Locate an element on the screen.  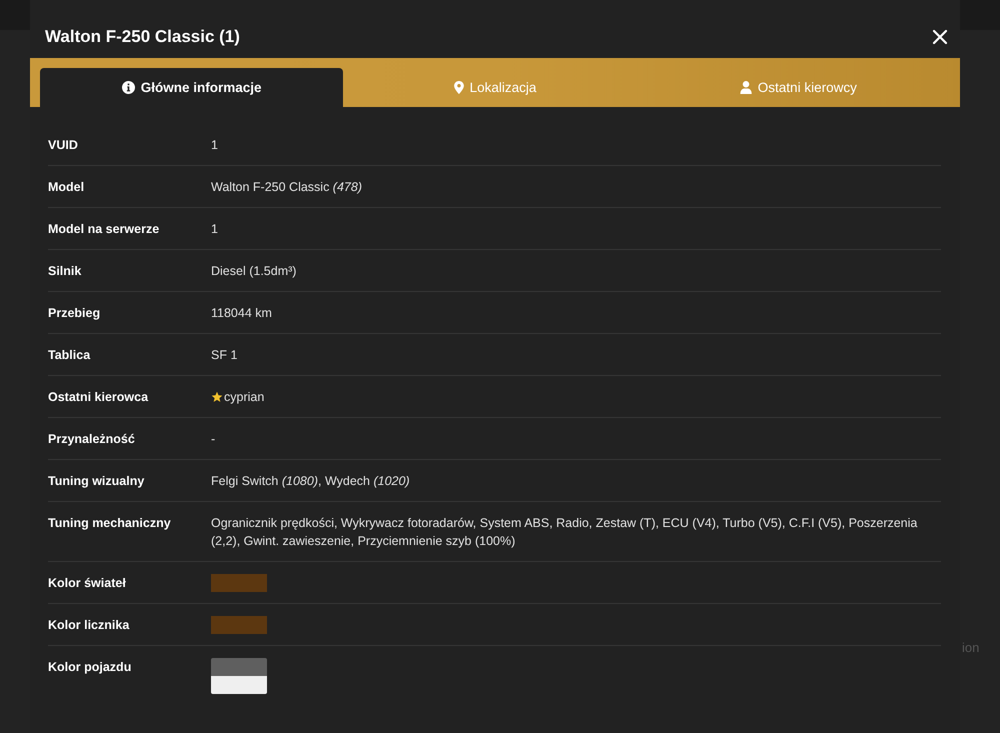
field-value: SF 1 is located at coordinates (224, 355).